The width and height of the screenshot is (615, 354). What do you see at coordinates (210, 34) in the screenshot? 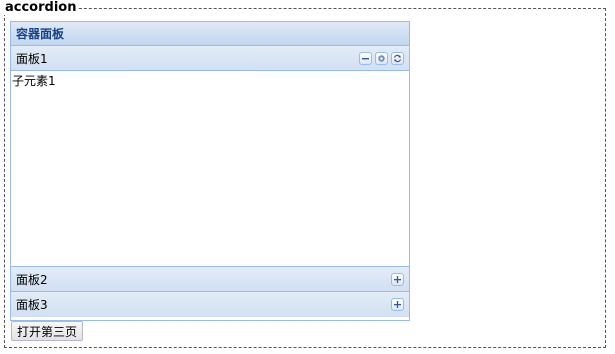
I see `accordion-title: 容器面板` at bounding box center [210, 34].